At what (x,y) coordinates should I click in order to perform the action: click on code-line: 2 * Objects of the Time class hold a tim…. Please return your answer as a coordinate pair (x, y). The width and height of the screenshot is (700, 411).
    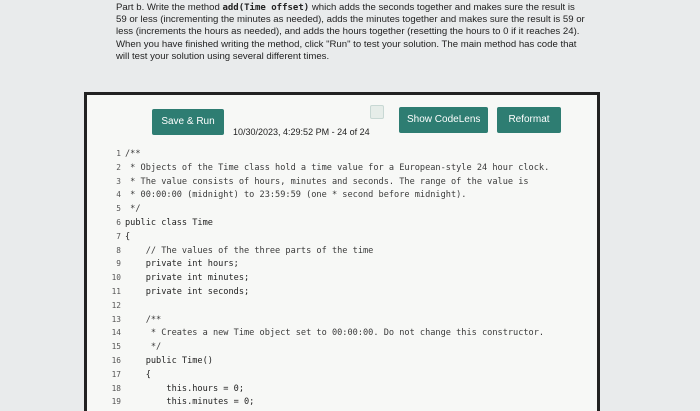
    Looking at the image, I should click on (342, 168).